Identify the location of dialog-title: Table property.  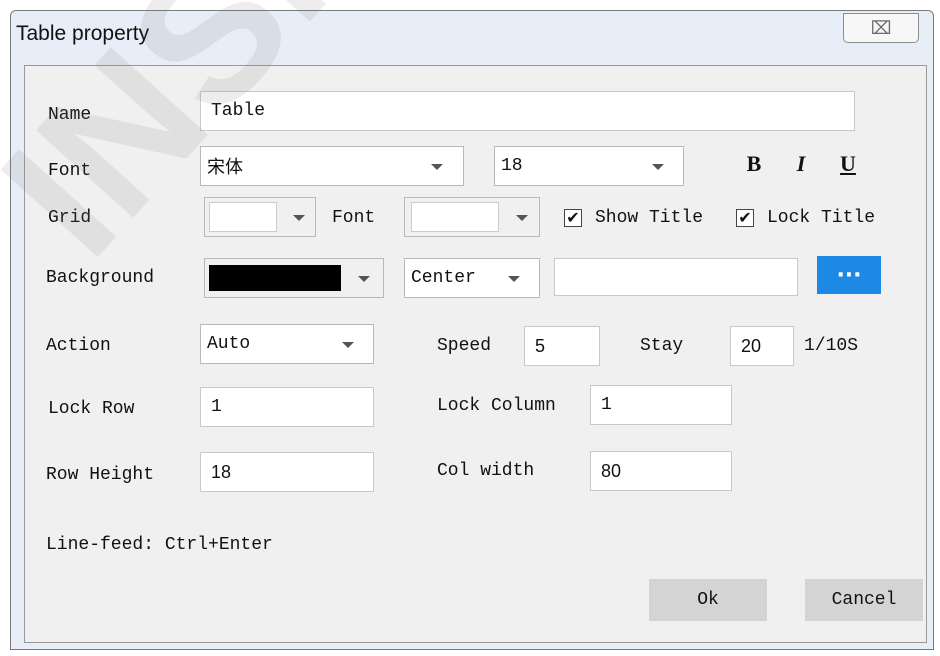
(83, 33).